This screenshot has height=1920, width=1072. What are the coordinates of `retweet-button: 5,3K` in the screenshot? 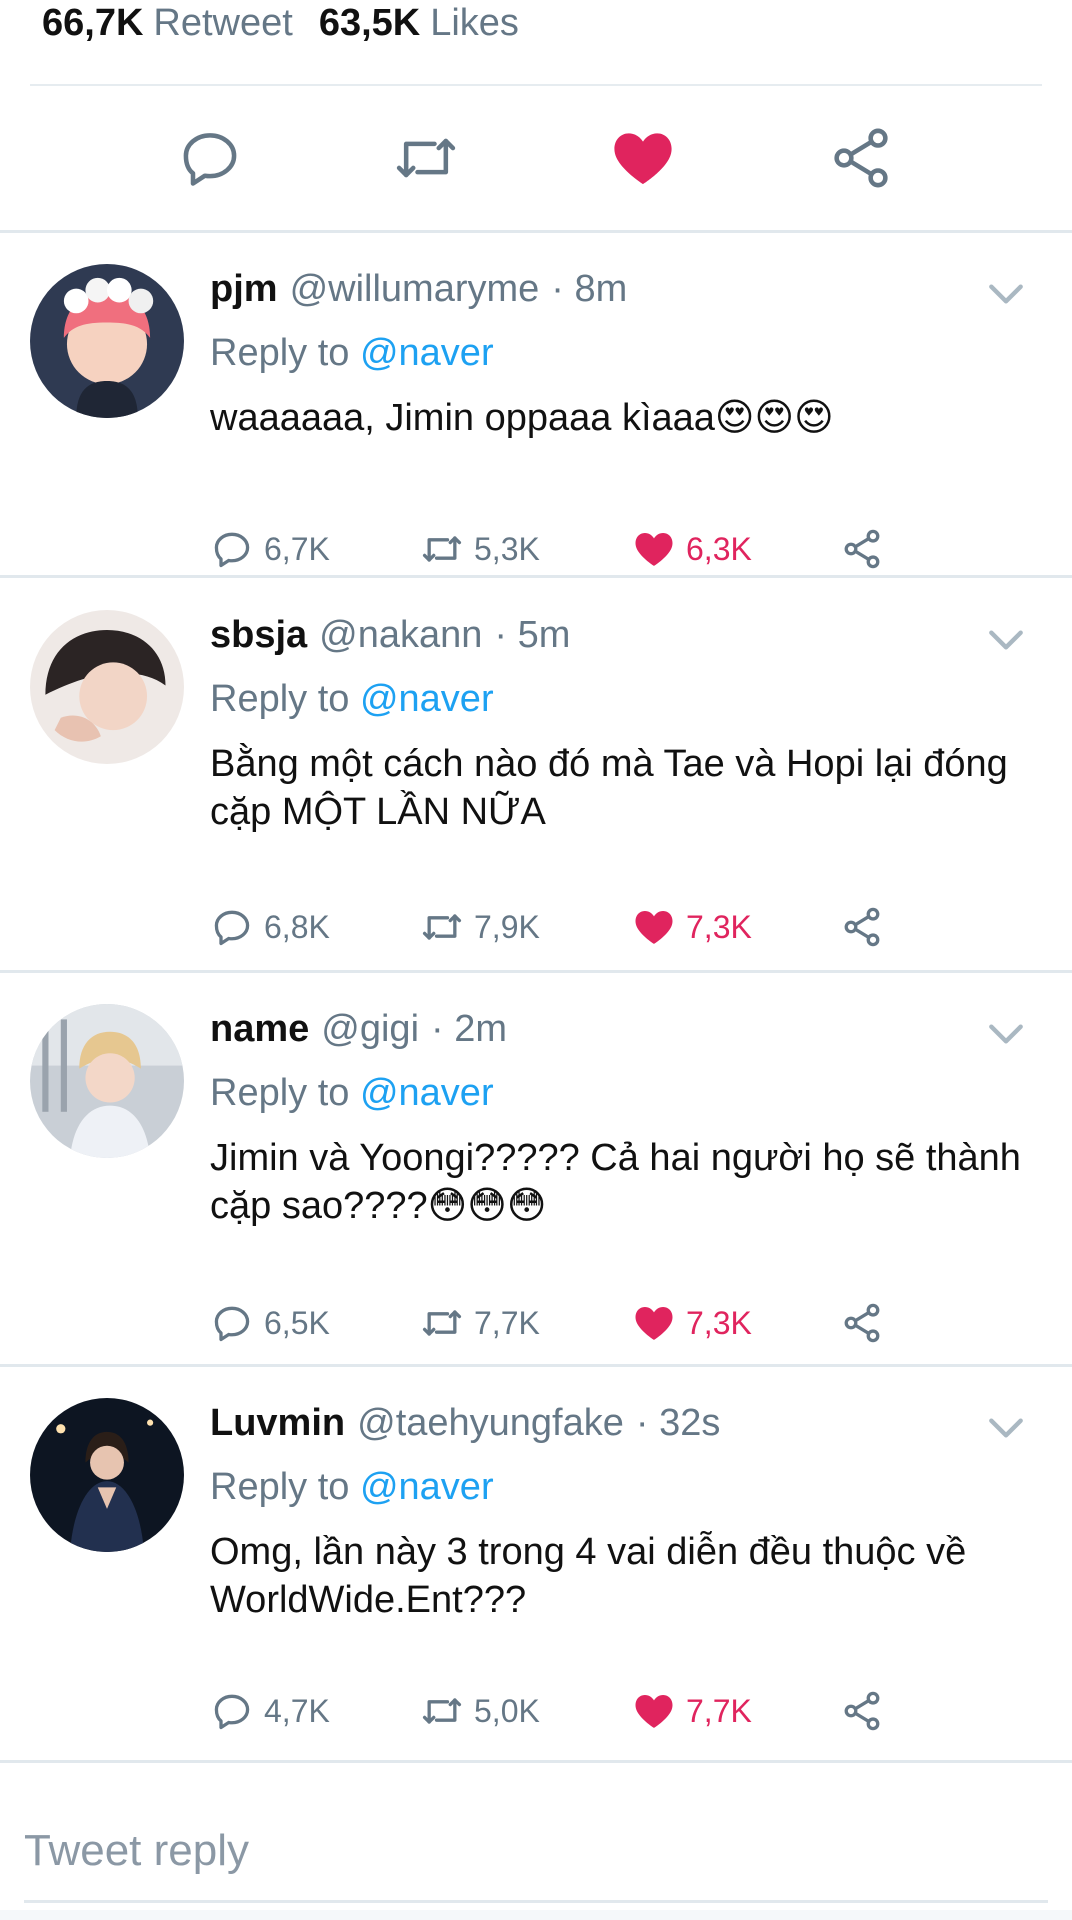 It's located at (480, 549).